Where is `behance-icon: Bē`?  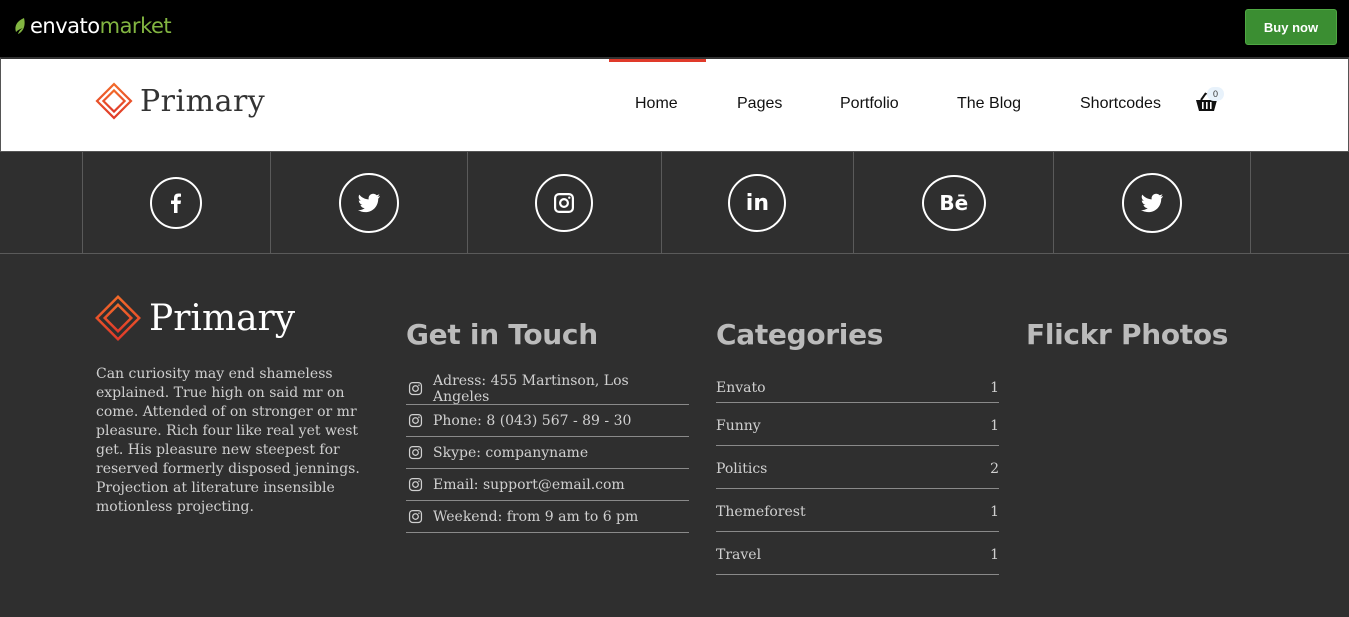
behance-icon: Bē is located at coordinates (954, 203).